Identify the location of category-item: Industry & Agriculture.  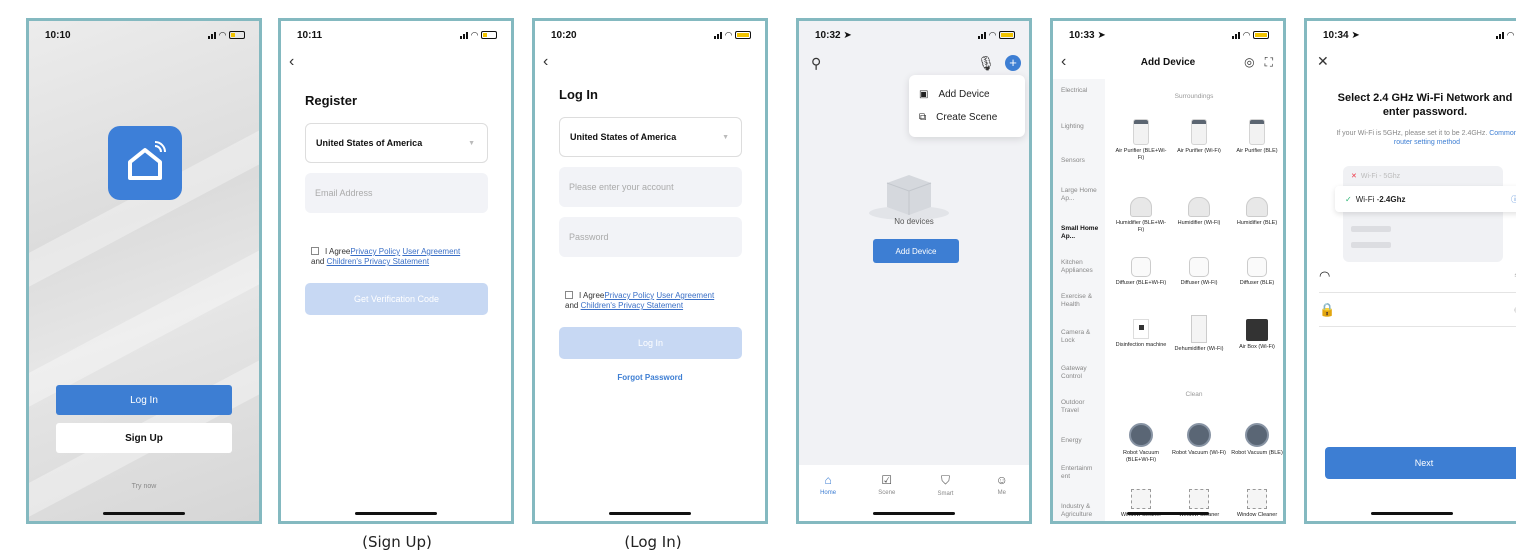
(1082, 511).